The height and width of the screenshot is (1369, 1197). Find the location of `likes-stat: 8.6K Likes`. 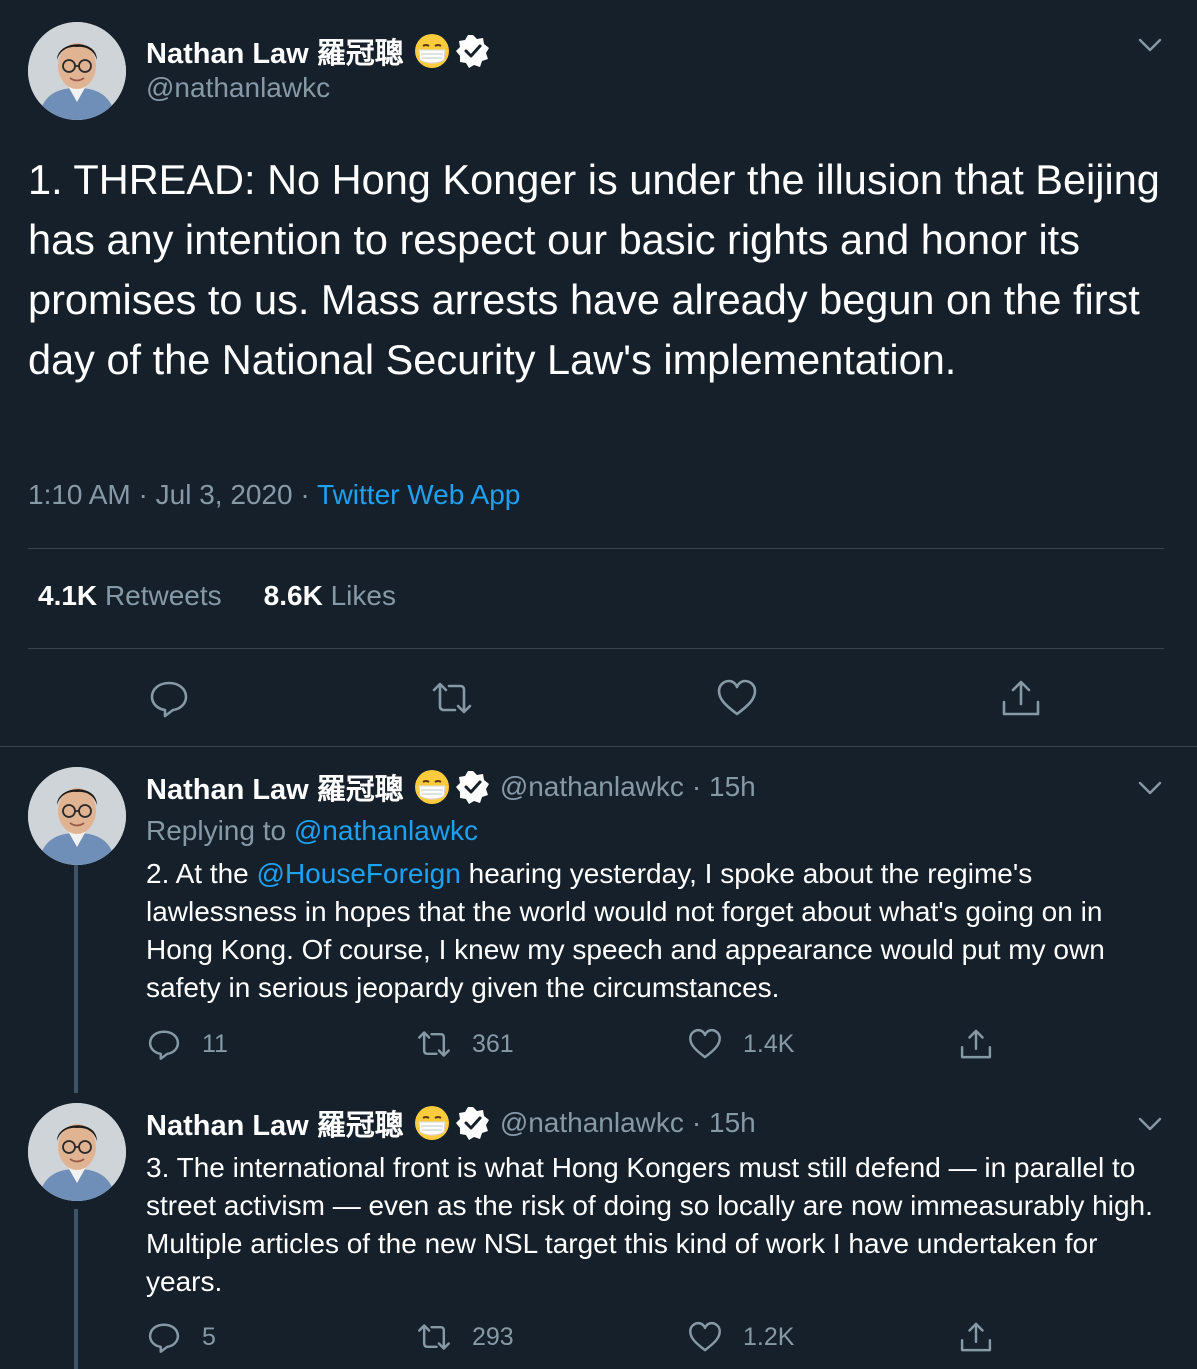

likes-stat: 8.6K Likes is located at coordinates (330, 596).